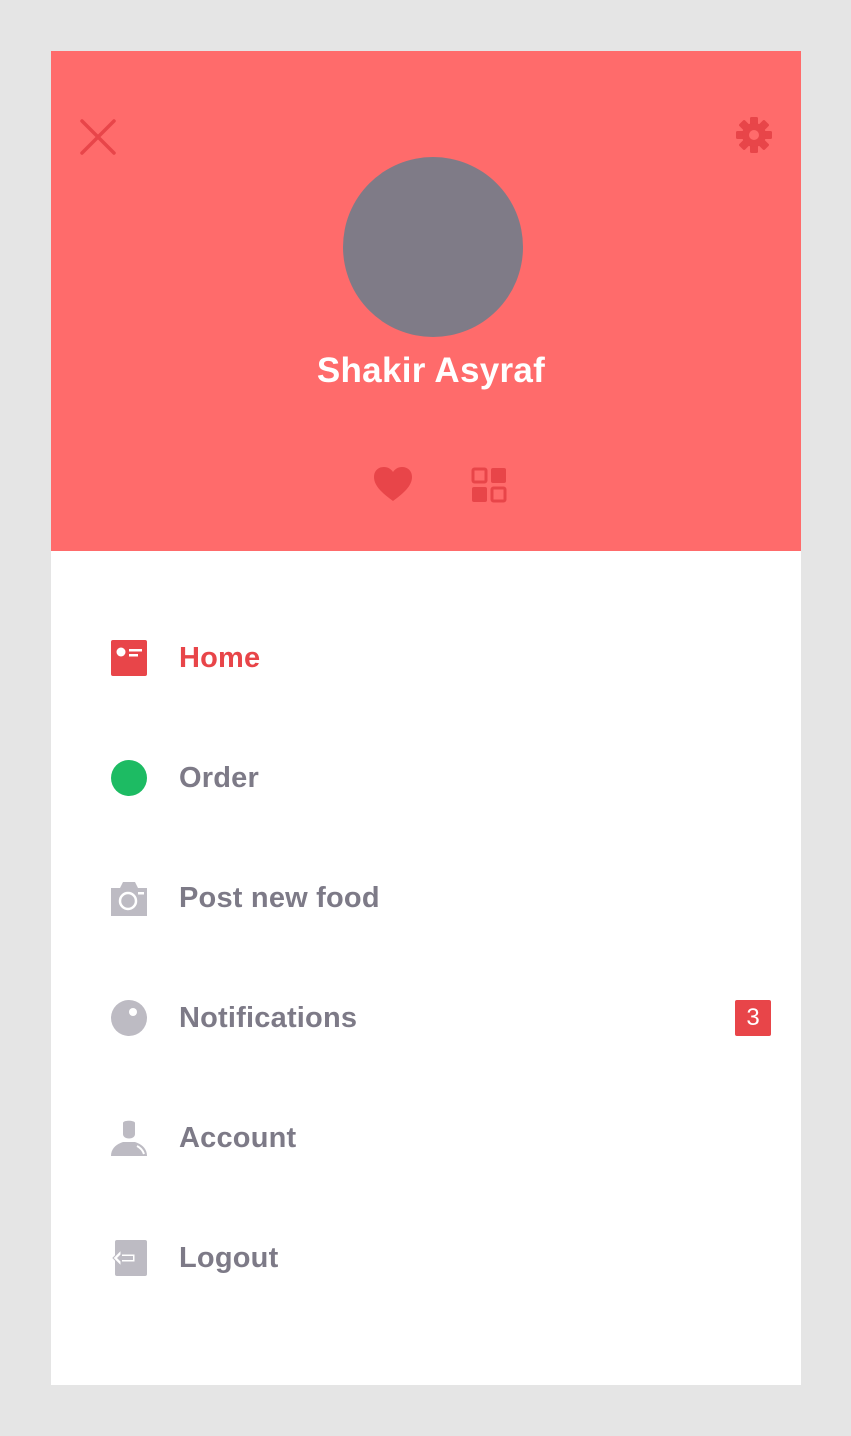 The image size is (851, 1436). I want to click on grid-icon, so click(489, 485).